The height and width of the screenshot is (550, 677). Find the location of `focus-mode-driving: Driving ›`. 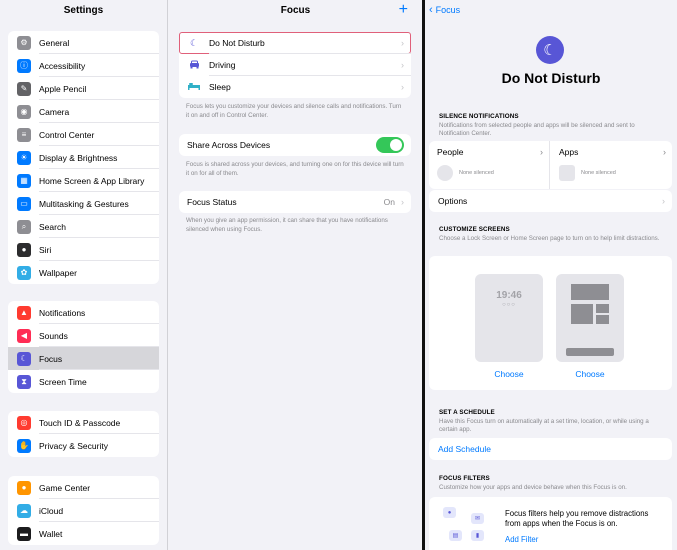

focus-mode-driving: Driving › is located at coordinates (295, 65).